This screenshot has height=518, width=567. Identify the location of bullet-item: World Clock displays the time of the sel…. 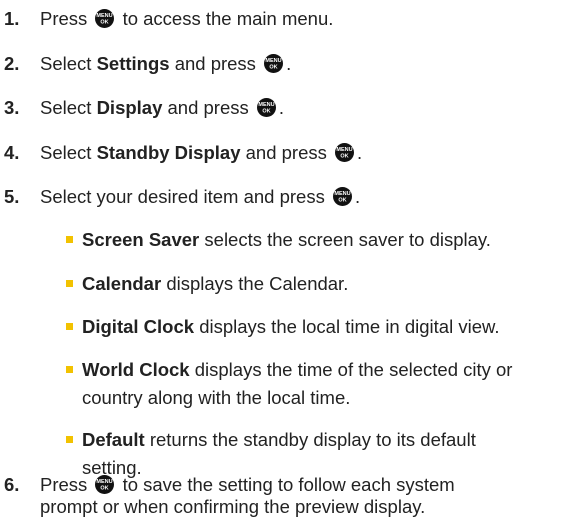
(289, 370).